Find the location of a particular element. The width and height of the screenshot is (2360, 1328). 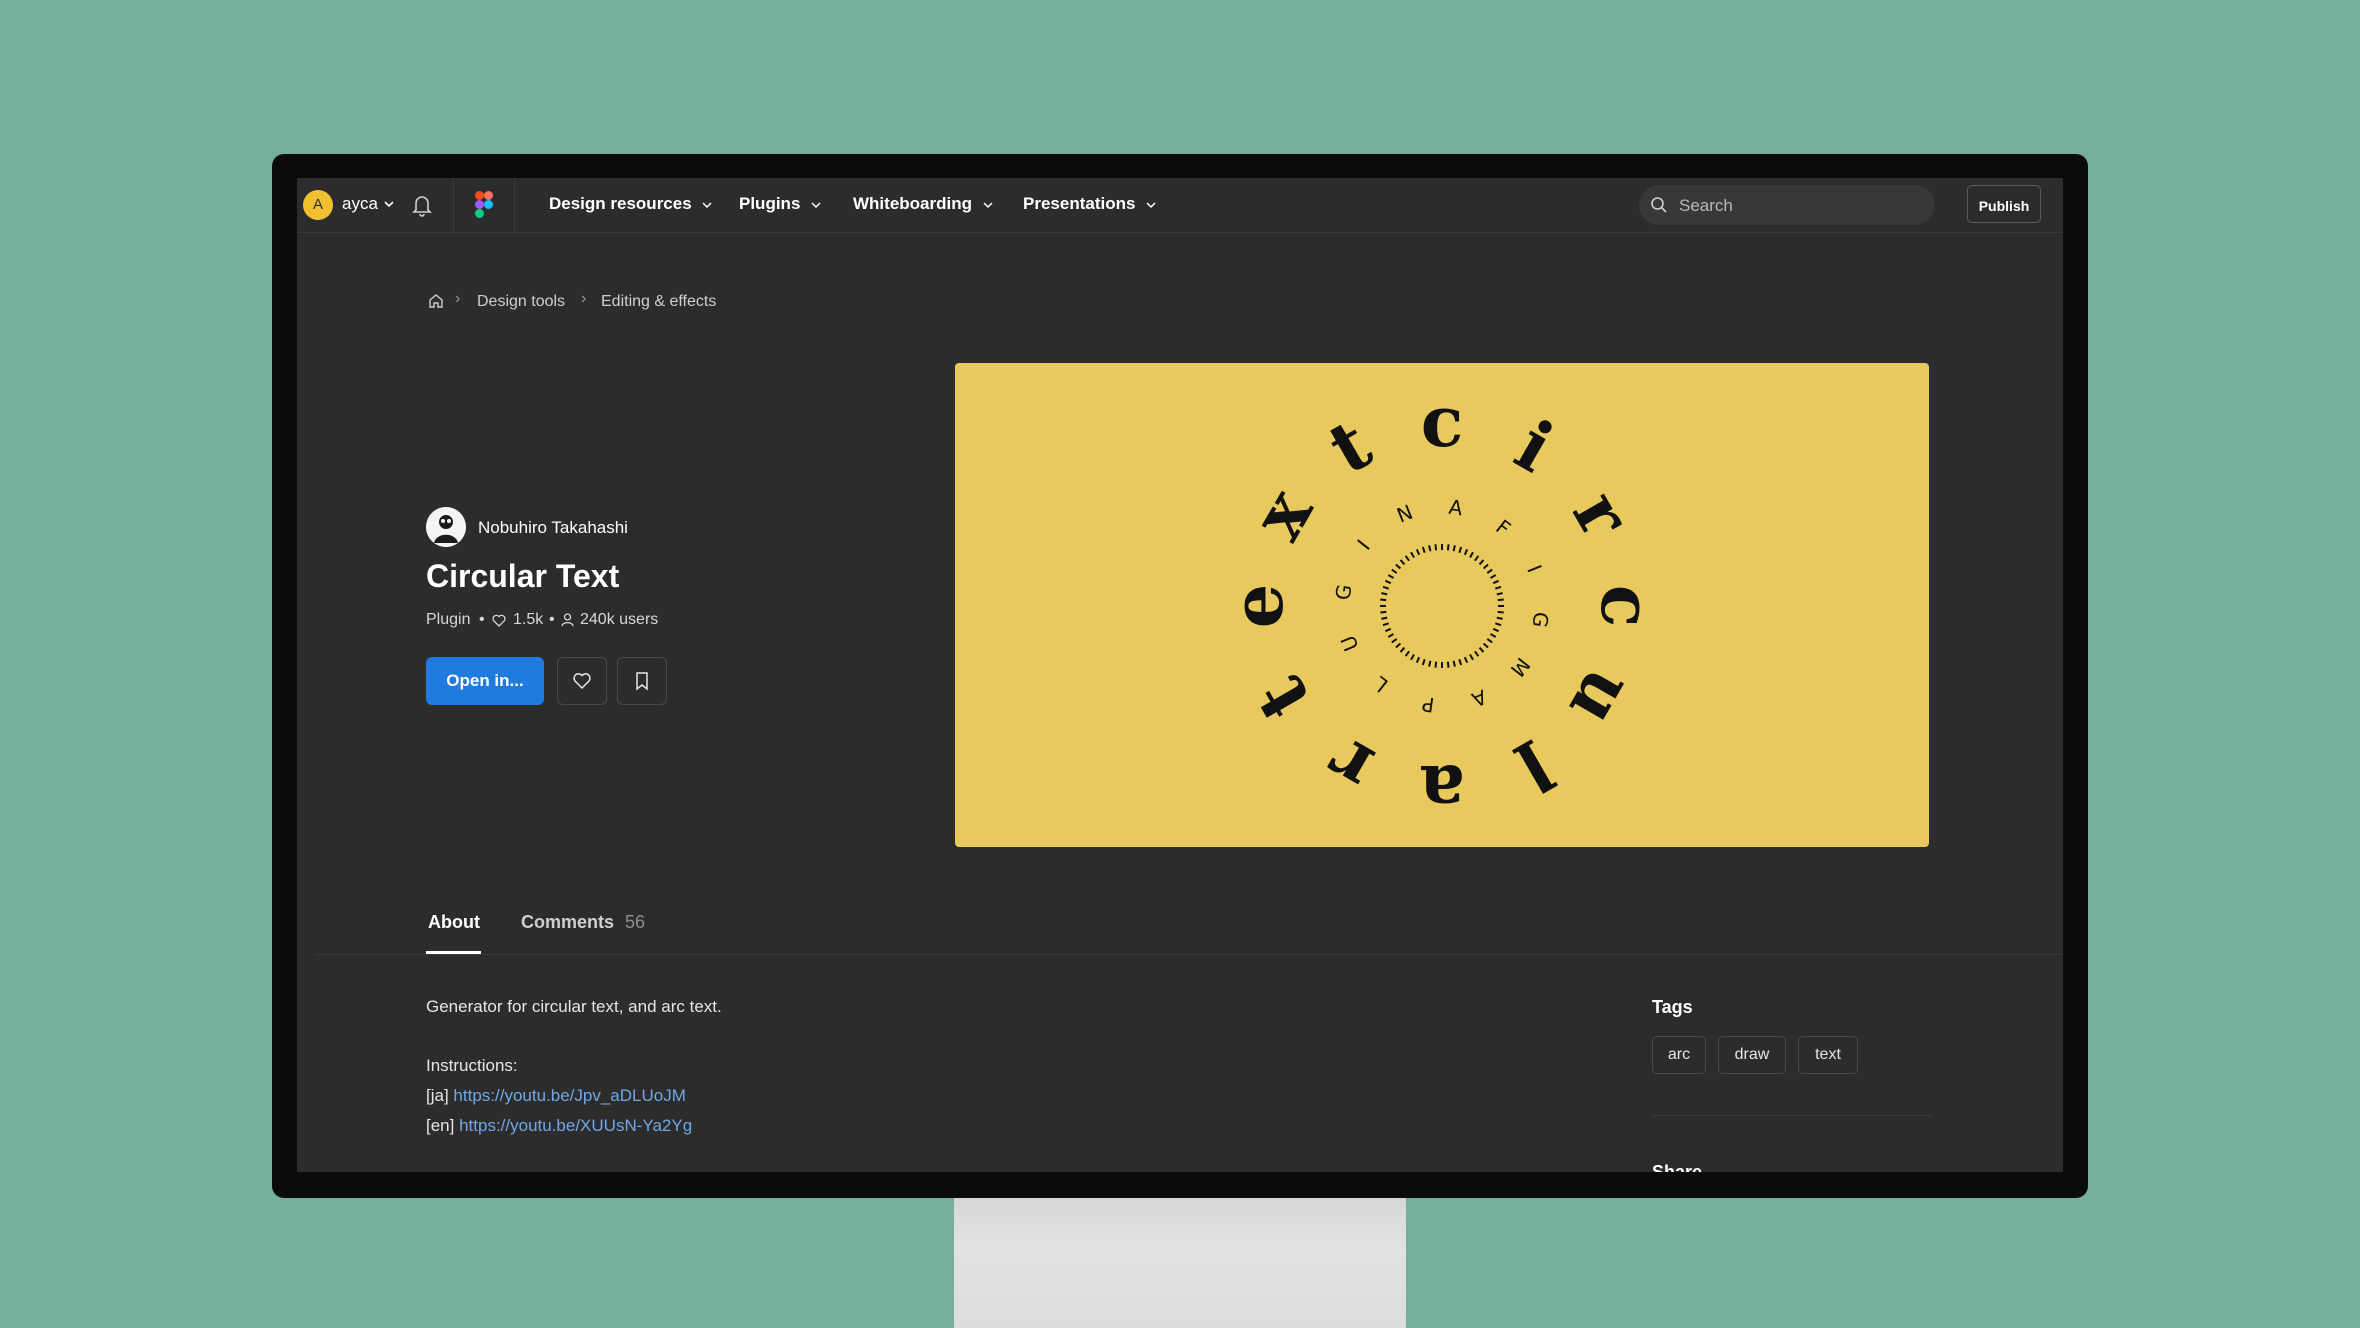

share-heading: Share is located at coordinates (1677, 1167).